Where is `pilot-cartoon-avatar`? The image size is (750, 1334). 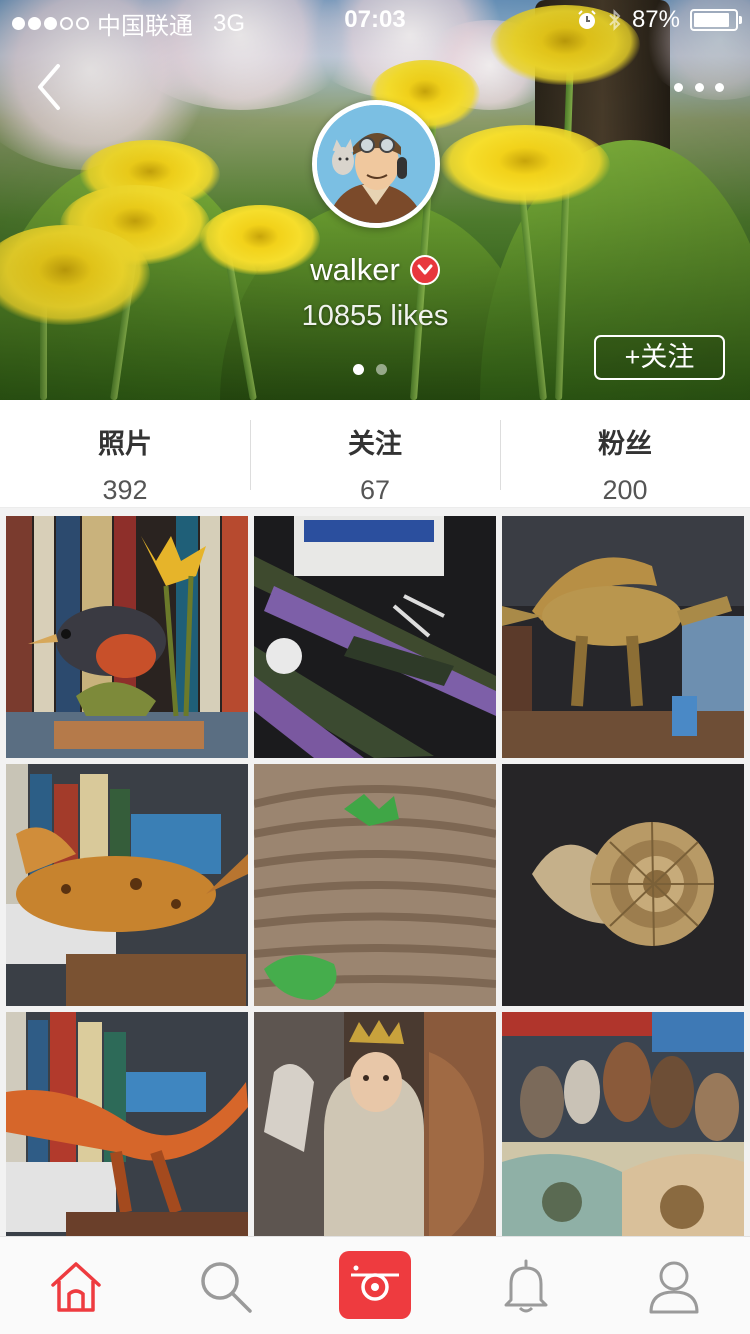 pilot-cartoon-avatar is located at coordinates (376, 164).